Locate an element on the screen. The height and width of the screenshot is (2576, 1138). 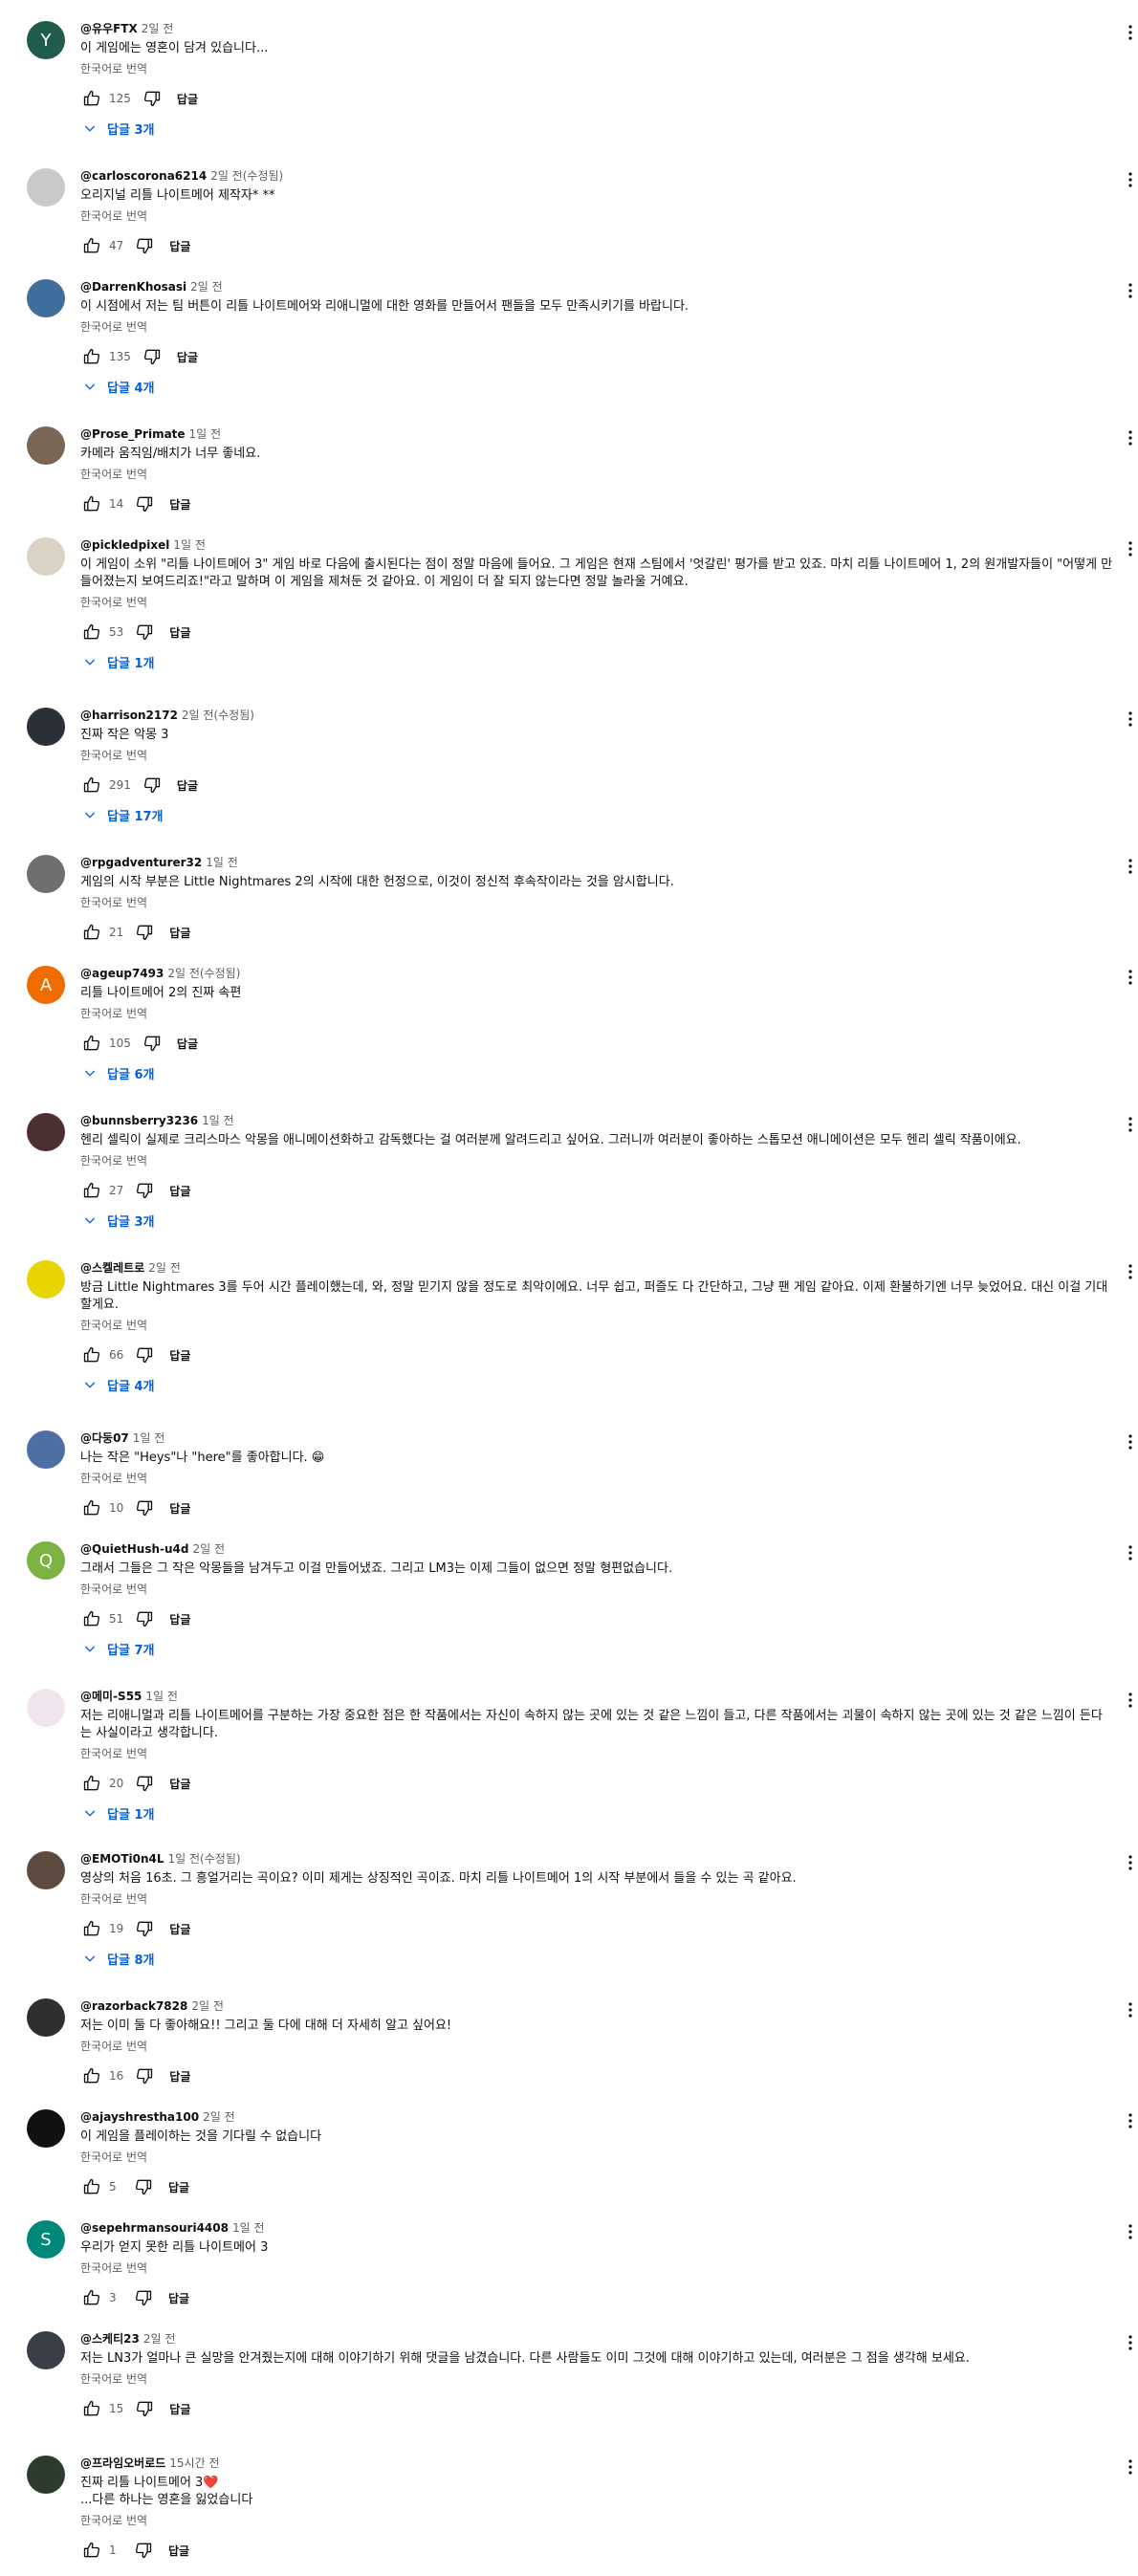
comment-author: @bunnsberry3236 is located at coordinates (139, 1120).